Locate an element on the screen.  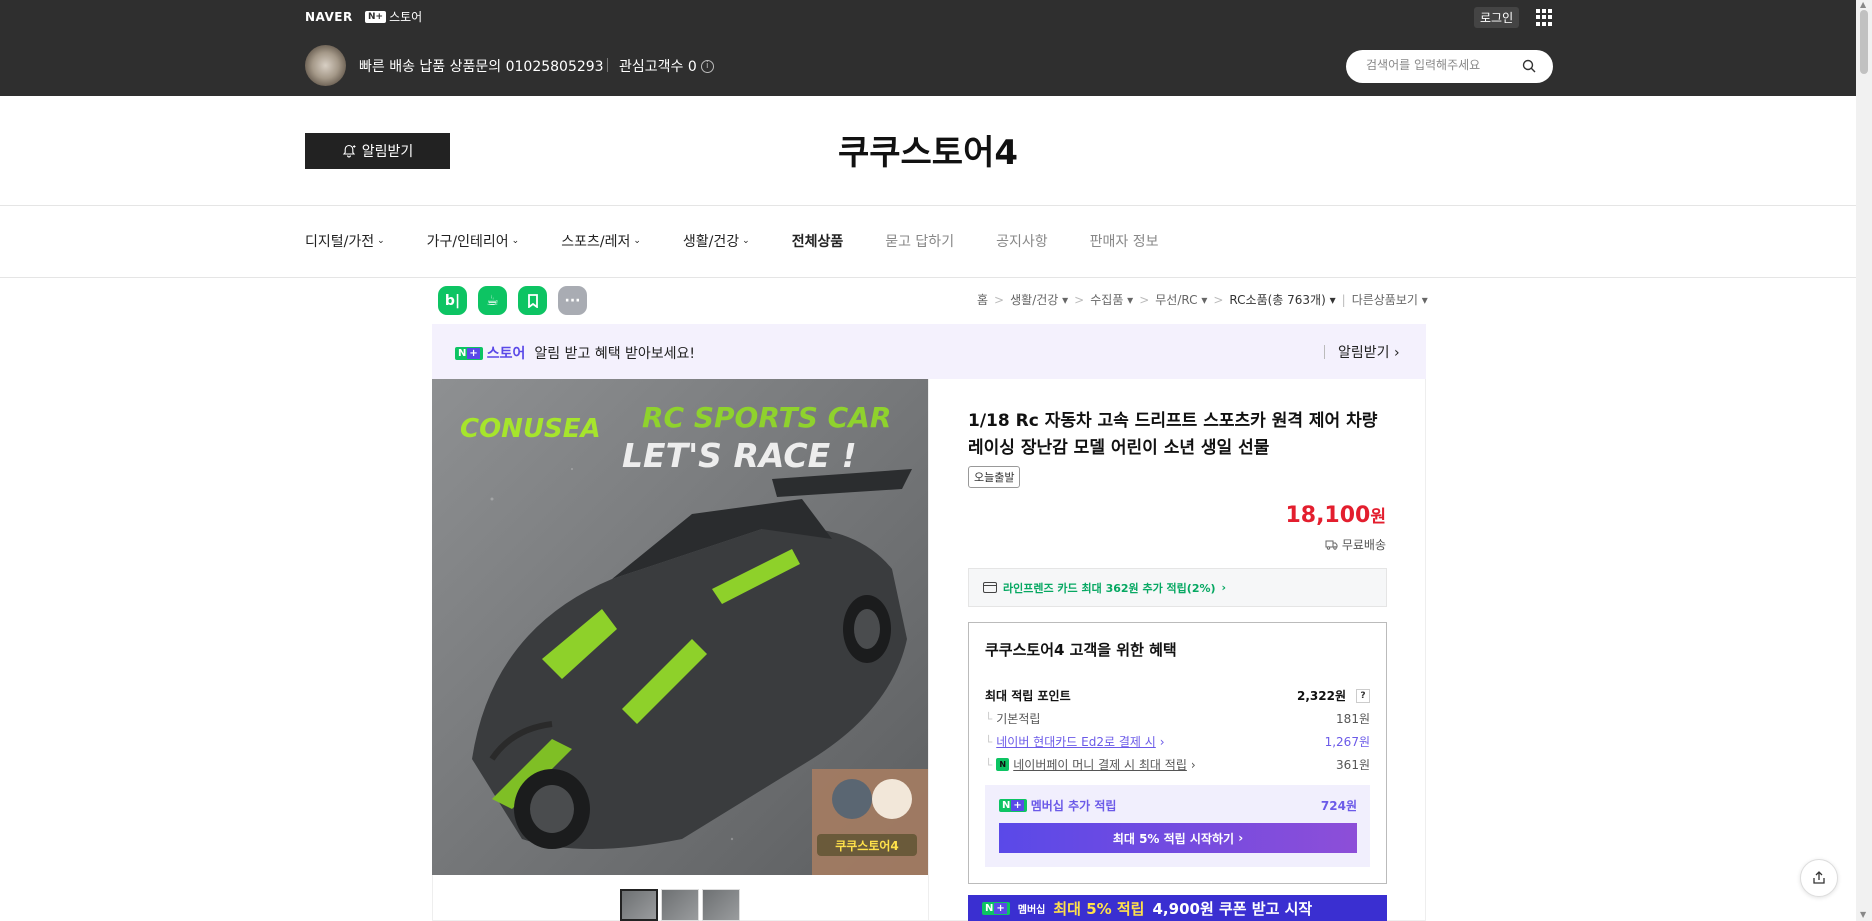
points-row-label: 기본적립 is located at coordinates (1018, 719).